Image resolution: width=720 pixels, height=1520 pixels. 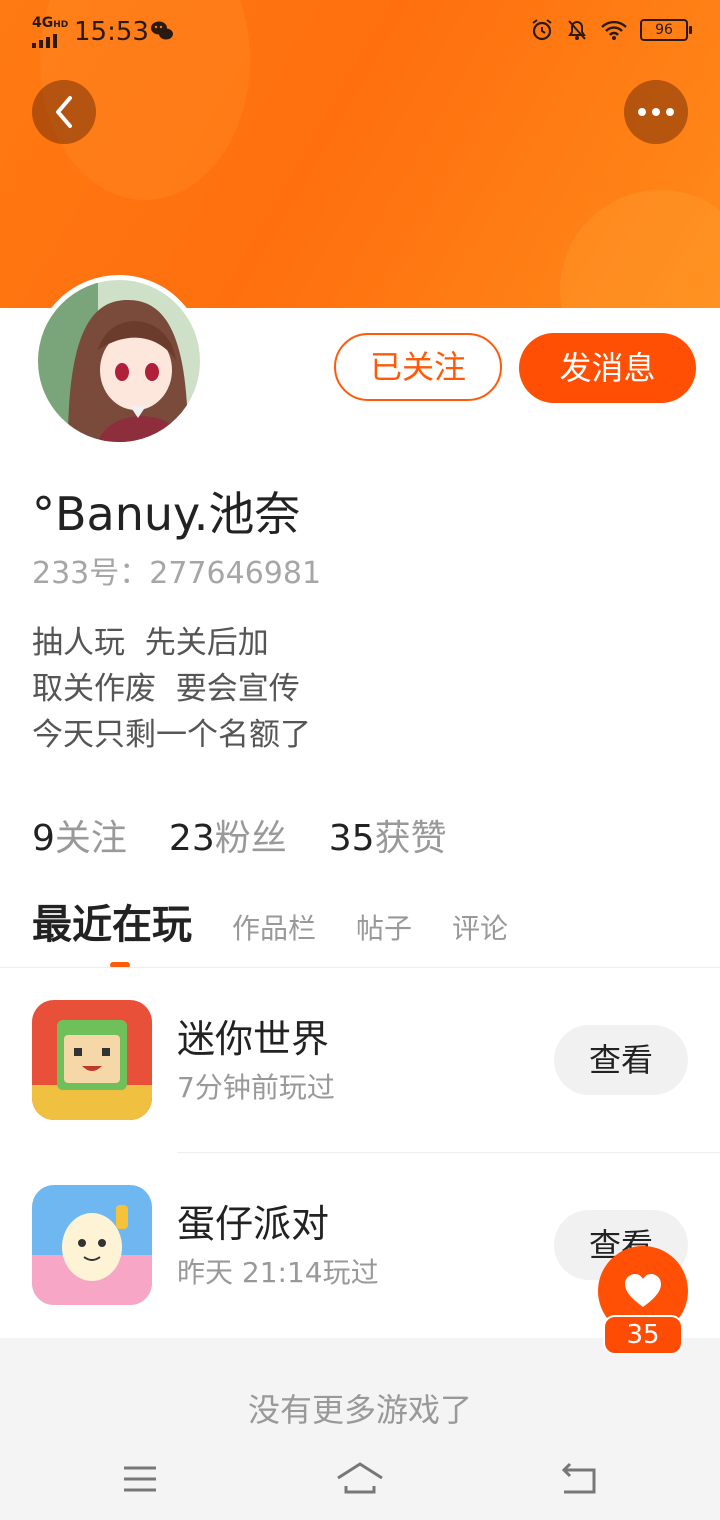 I want to click on stat-likes: 35获赞, so click(x=388, y=839).